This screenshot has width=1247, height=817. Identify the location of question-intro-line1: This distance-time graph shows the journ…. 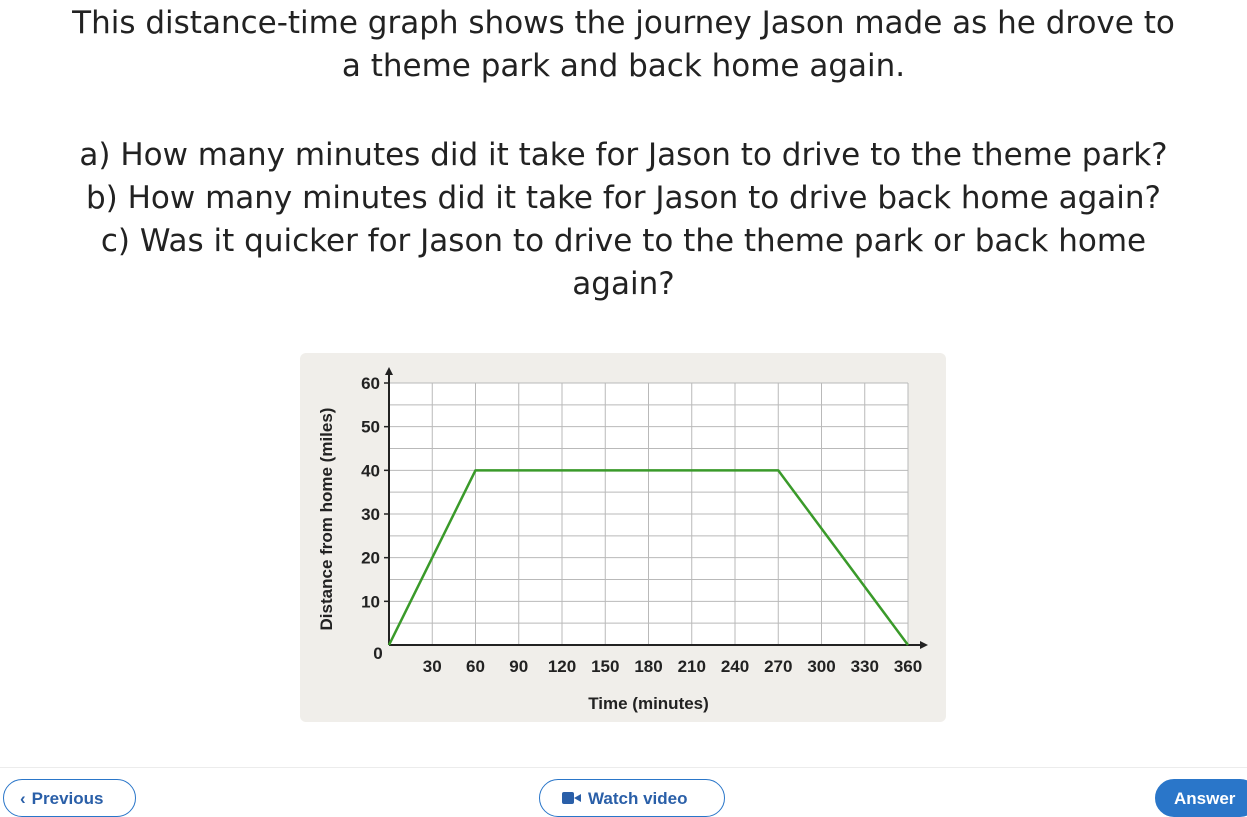
(623, 23).